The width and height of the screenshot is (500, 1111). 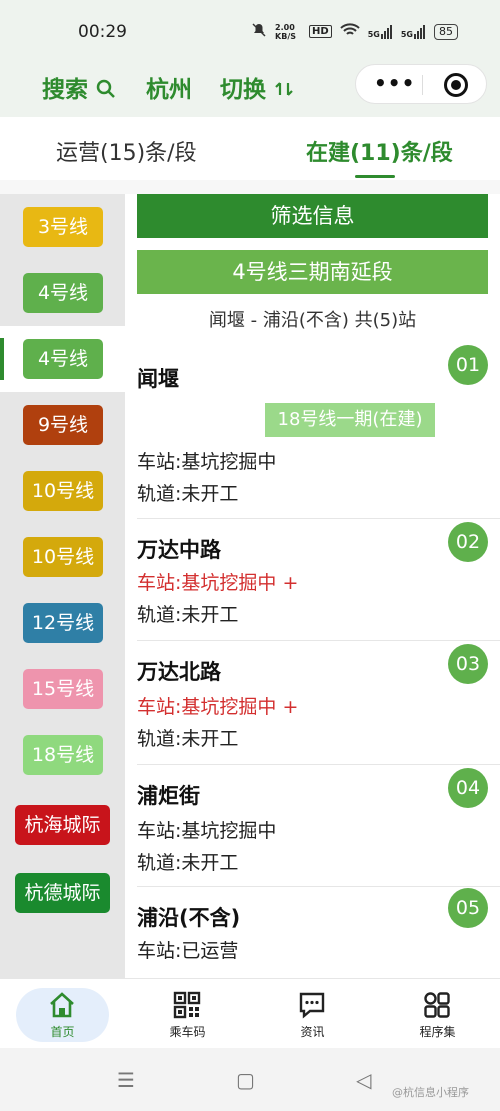 I want to click on sidebar-item-line12: 12号线, so click(x=62, y=623).